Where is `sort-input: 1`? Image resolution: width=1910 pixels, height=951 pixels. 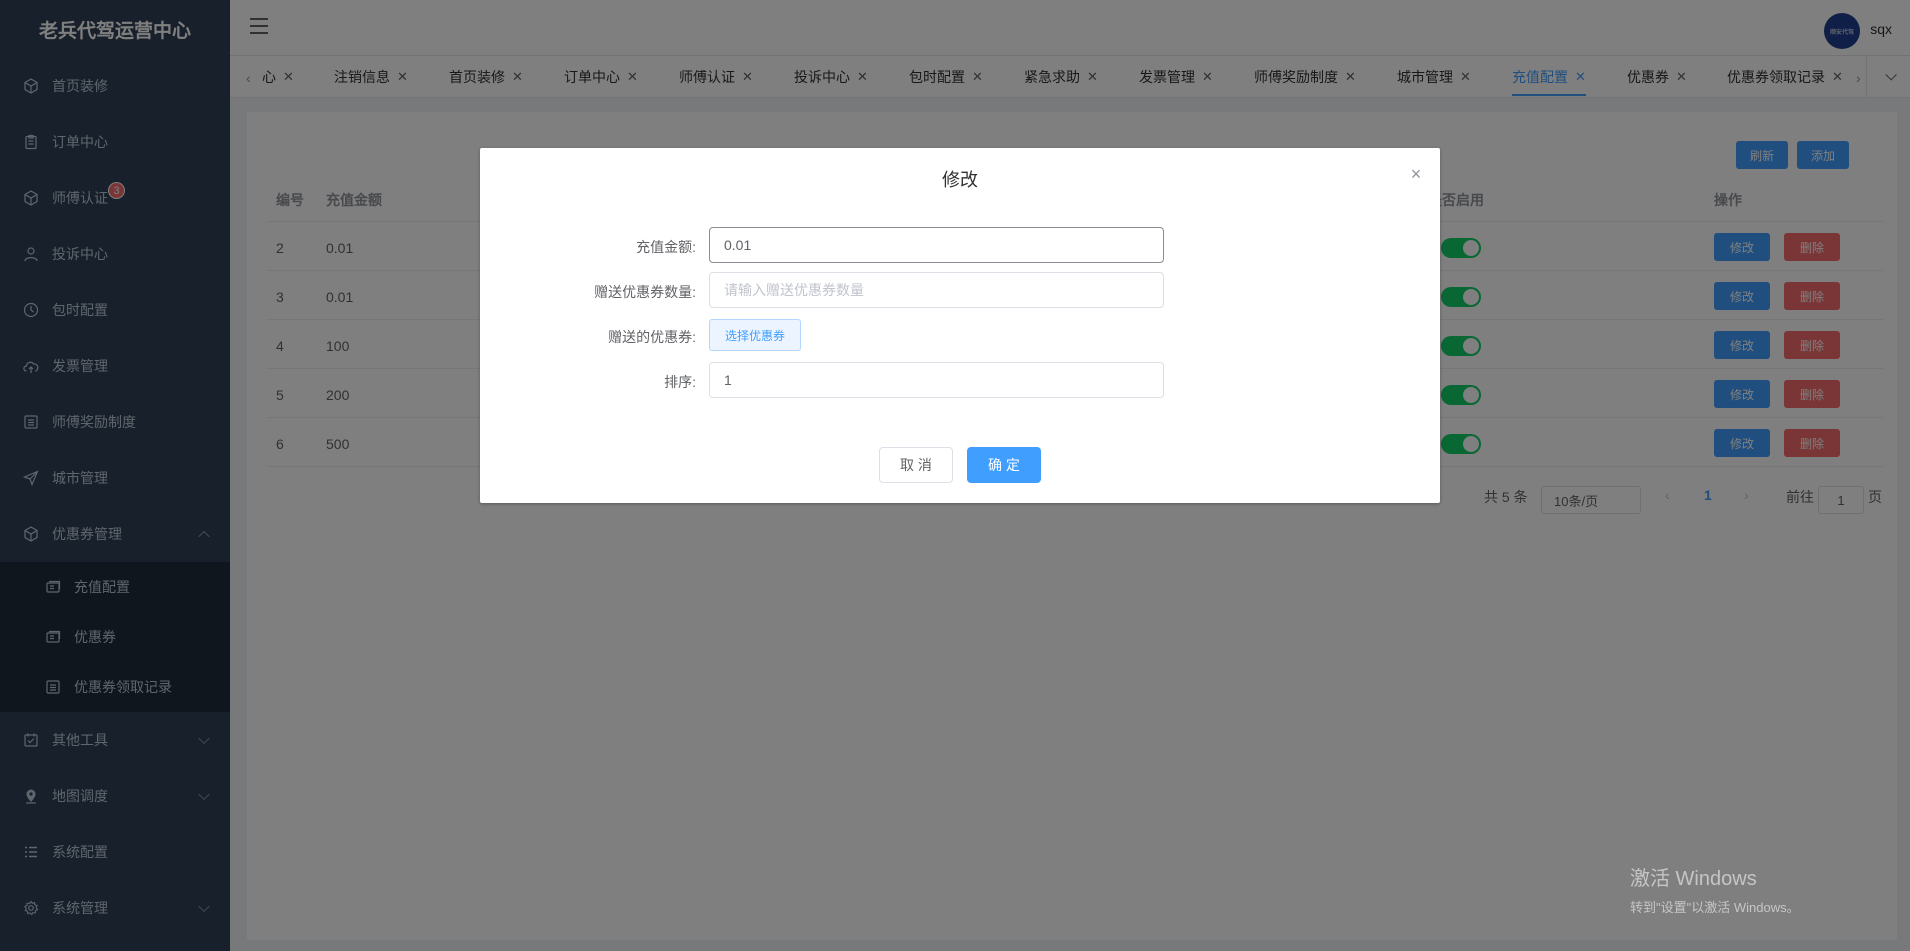
sort-input: 1 is located at coordinates (936, 380).